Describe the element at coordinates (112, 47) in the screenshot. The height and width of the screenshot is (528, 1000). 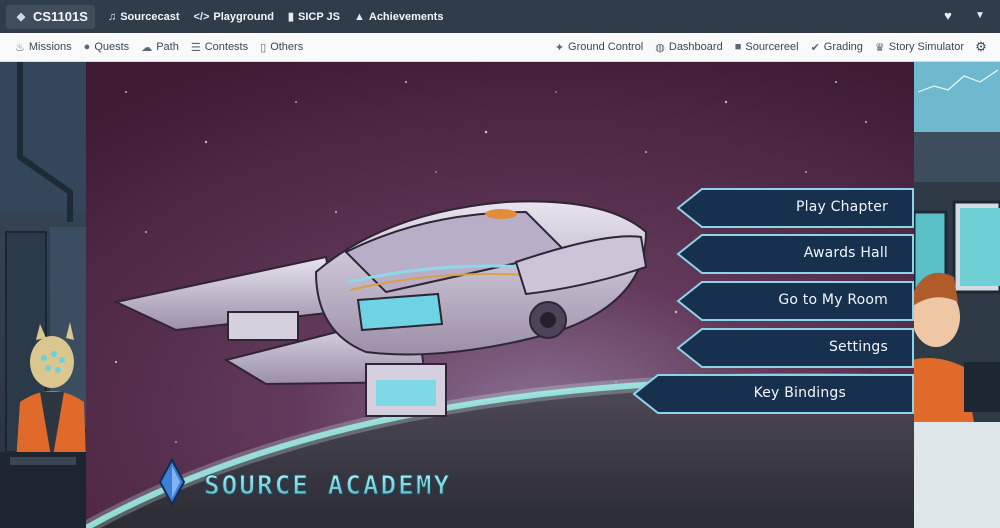
I see `nav-quests-label: Quests` at that location.